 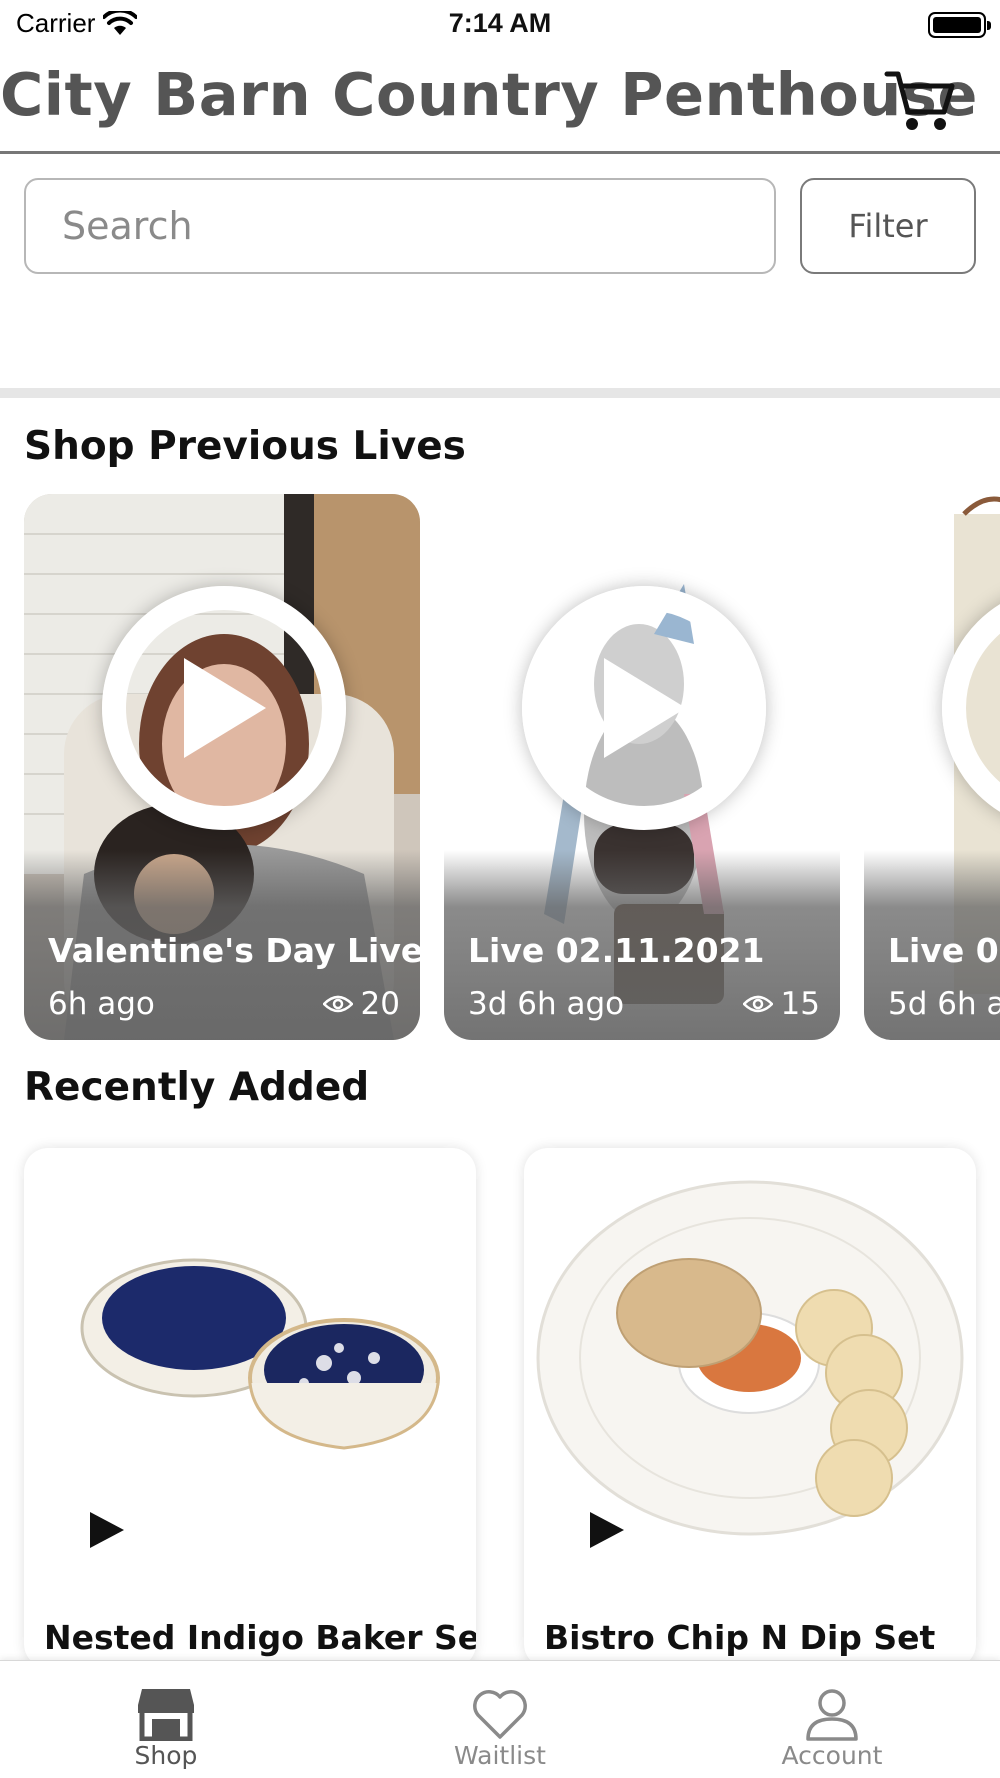 I want to click on view-count-value: 15, so click(x=800, y=1004).